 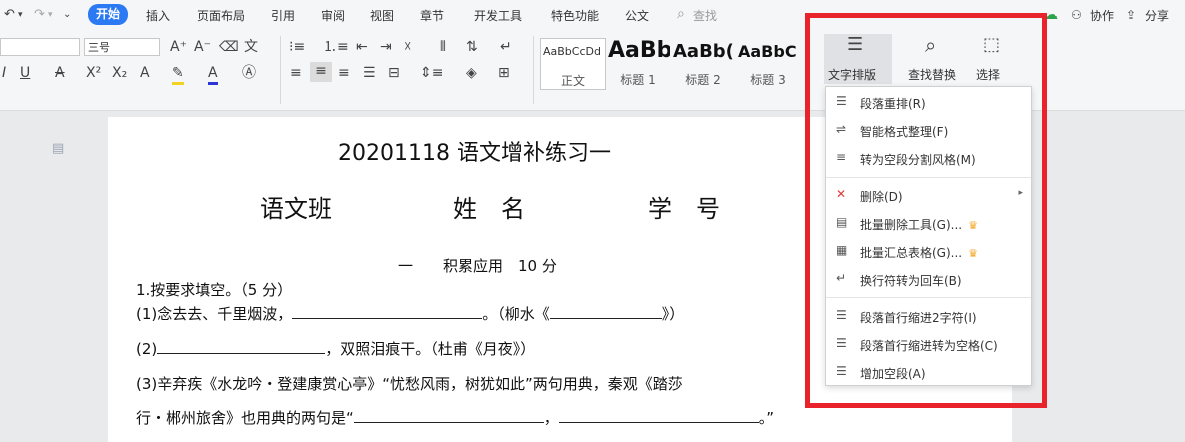 I want to click on text-direction-icon: ⫴, so click(x=443, y=47).